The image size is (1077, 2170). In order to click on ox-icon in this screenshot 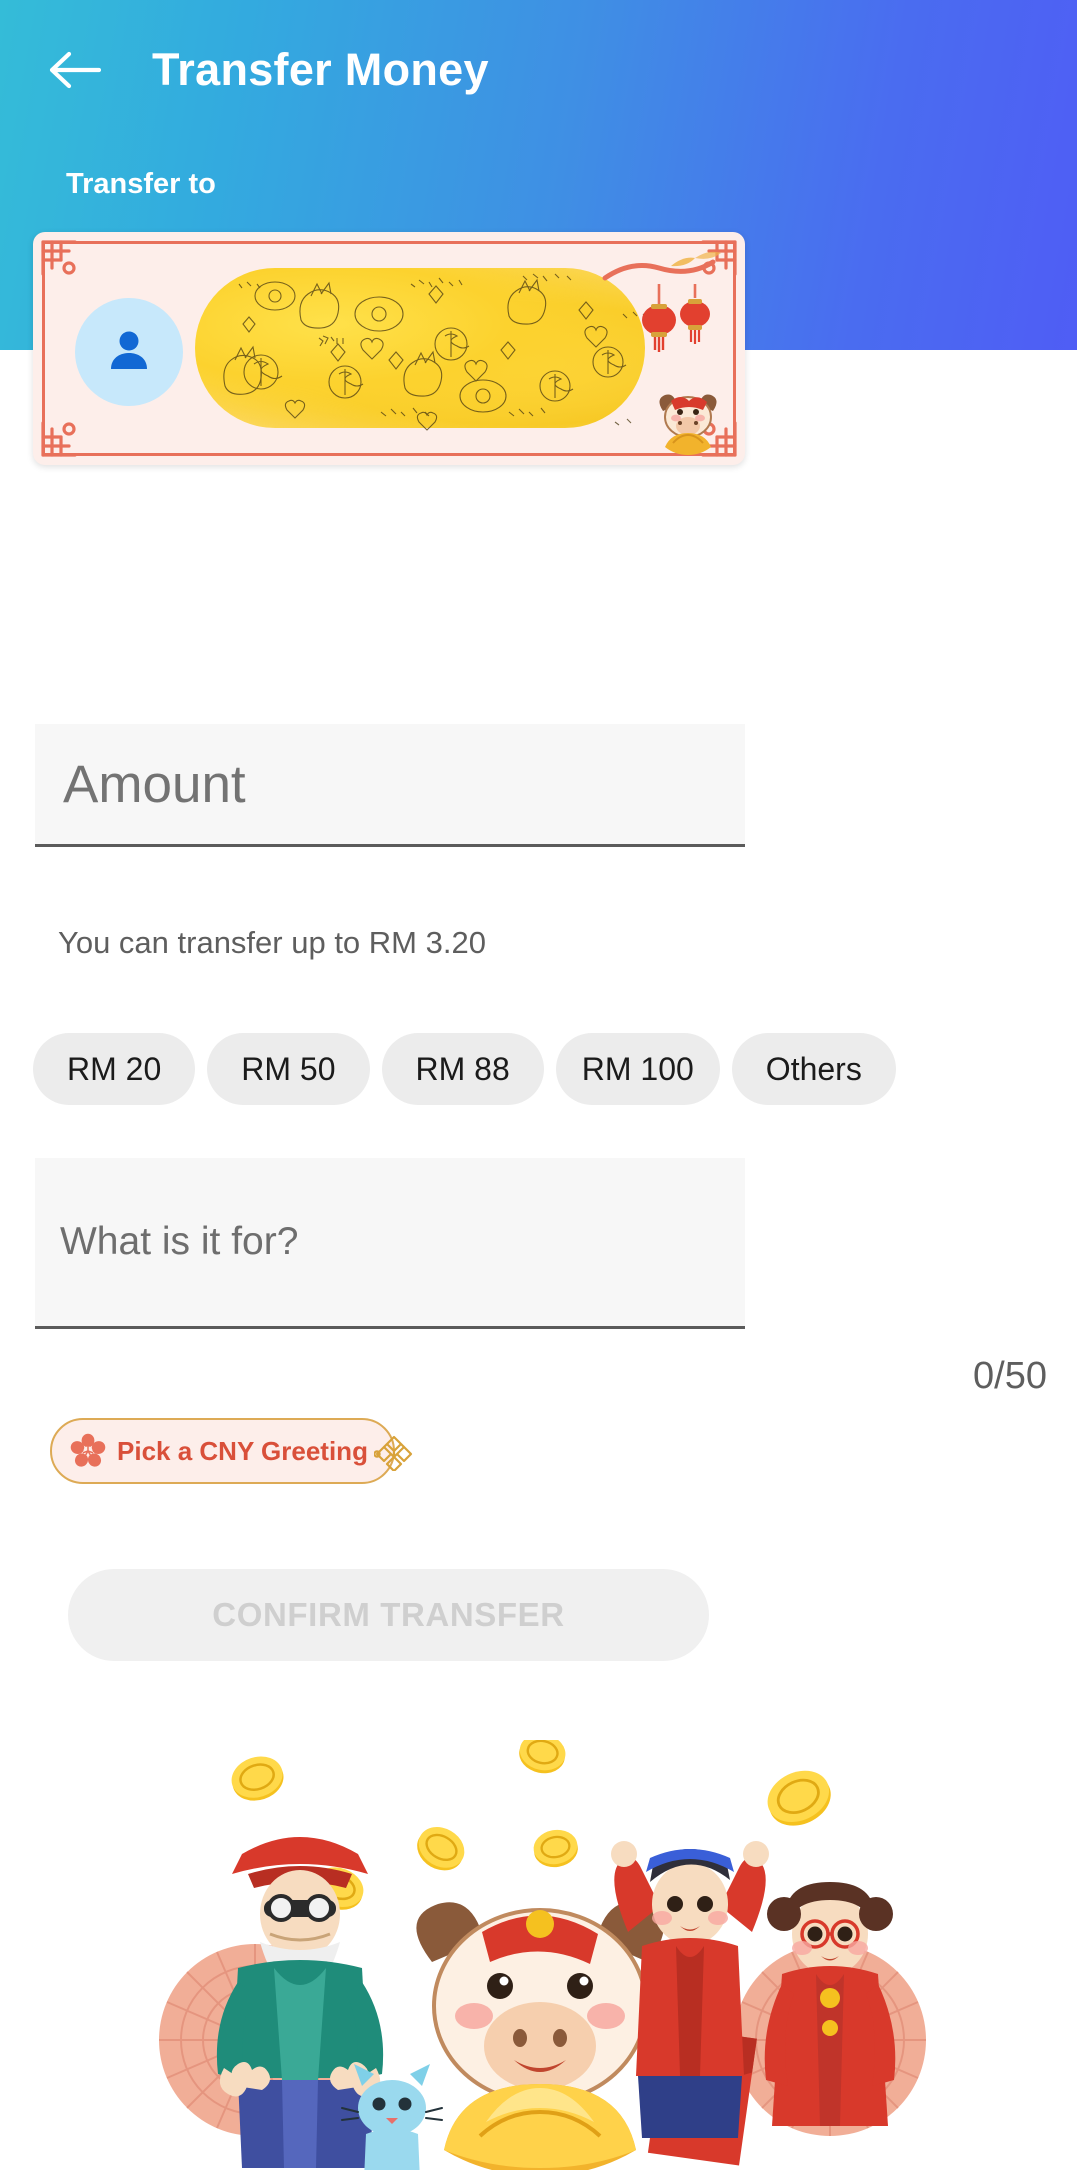, I will do `click(688, 424)`.